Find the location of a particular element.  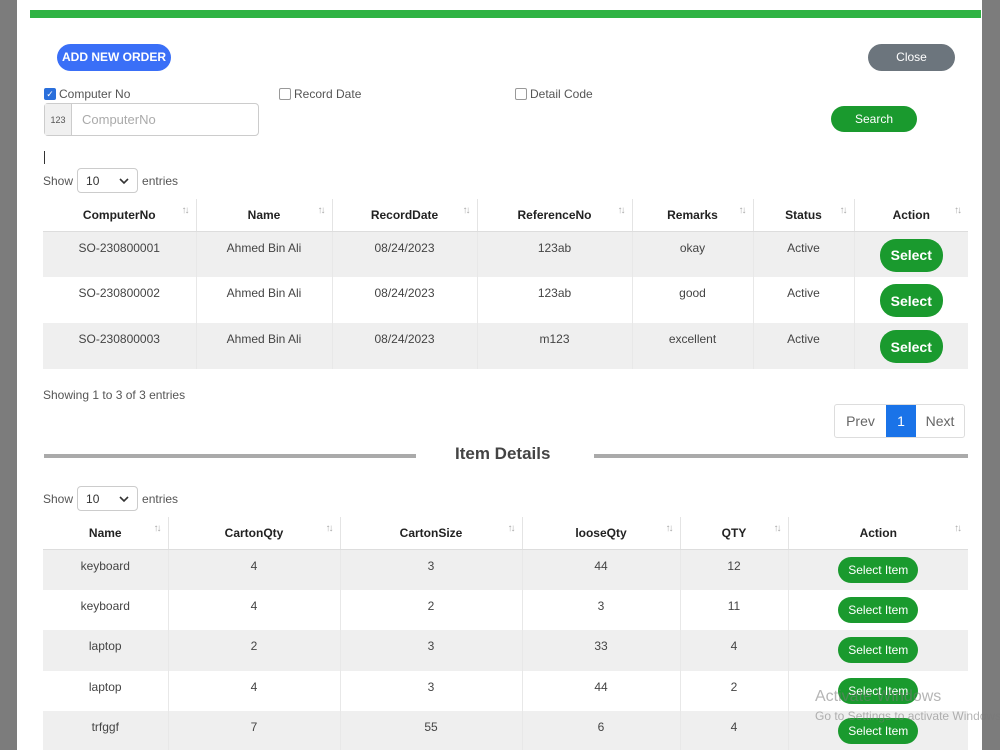

detail-code-label: Detail Code is located at coordinates (561, 94).